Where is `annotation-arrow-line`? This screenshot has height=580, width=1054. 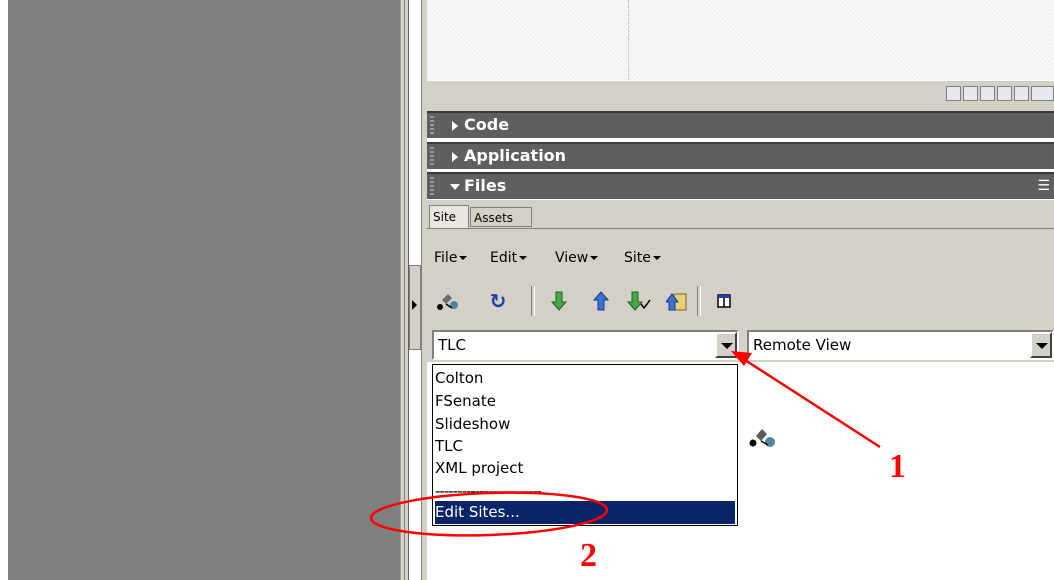 annotation-arrow-line is located at coordinates (812, 403).